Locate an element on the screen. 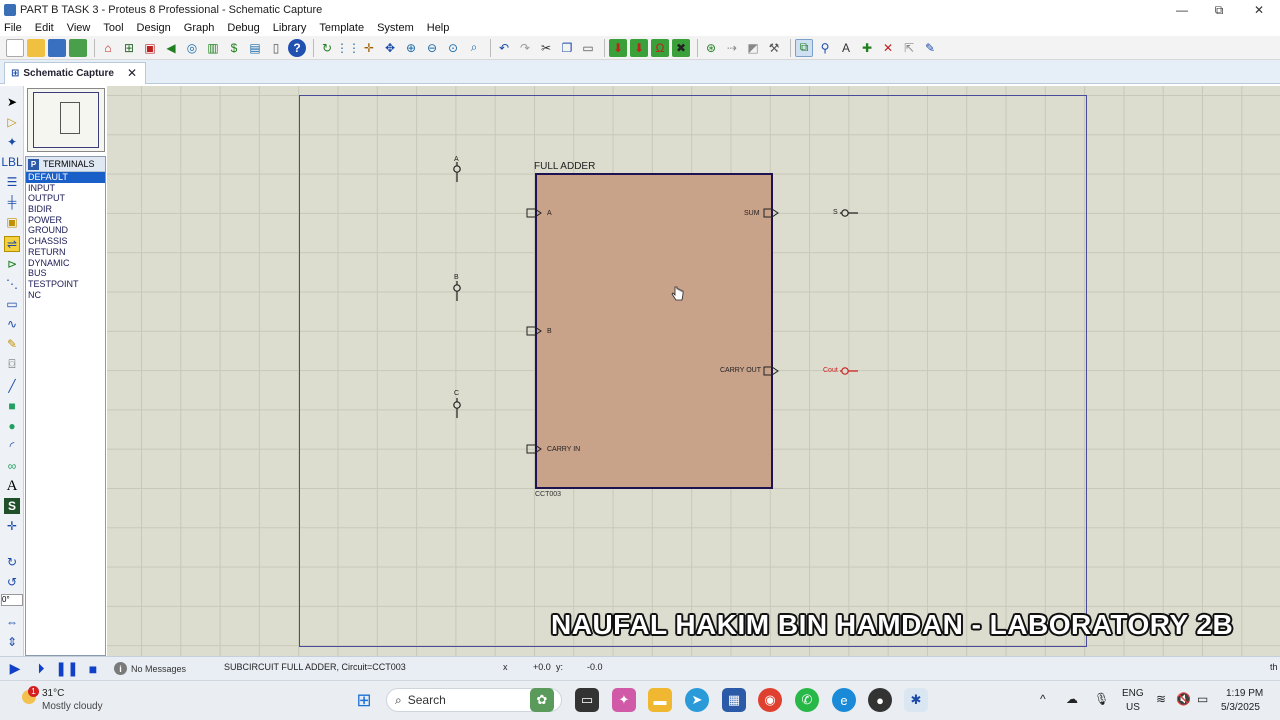 The height and width of the screenshot is (720, 1280). wifi-icon: ≋ is located at coordinates (1161, 699).